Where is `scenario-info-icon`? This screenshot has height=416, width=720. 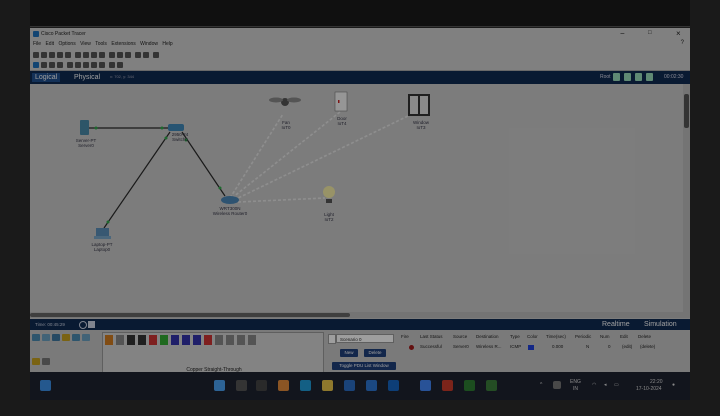 scenario-info-icon is located at coordinates (332, 339).